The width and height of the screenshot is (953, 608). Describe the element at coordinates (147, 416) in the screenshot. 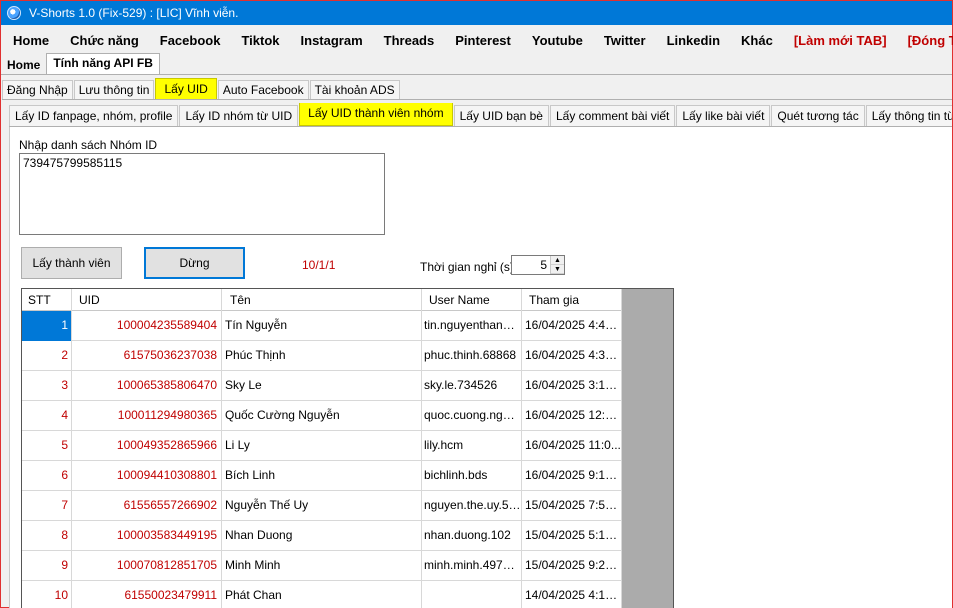

I see `cell-uid: 100011294980365` at that location.